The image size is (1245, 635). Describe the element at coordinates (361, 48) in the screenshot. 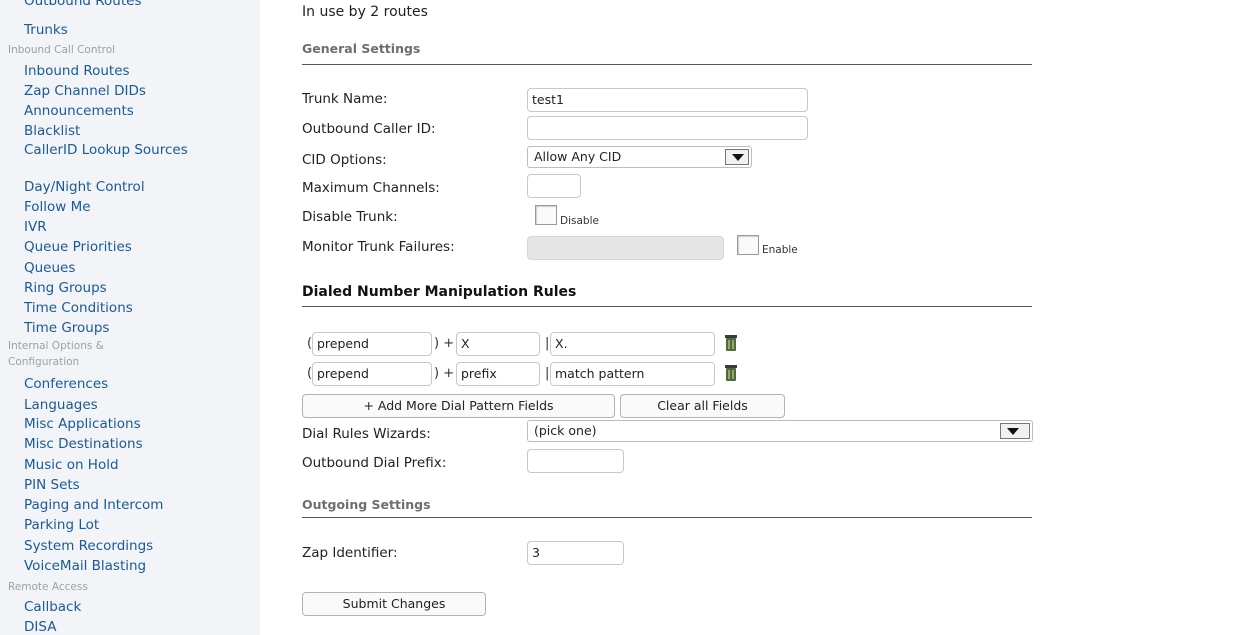

I see `general-settings-header: General Settings` at that location.